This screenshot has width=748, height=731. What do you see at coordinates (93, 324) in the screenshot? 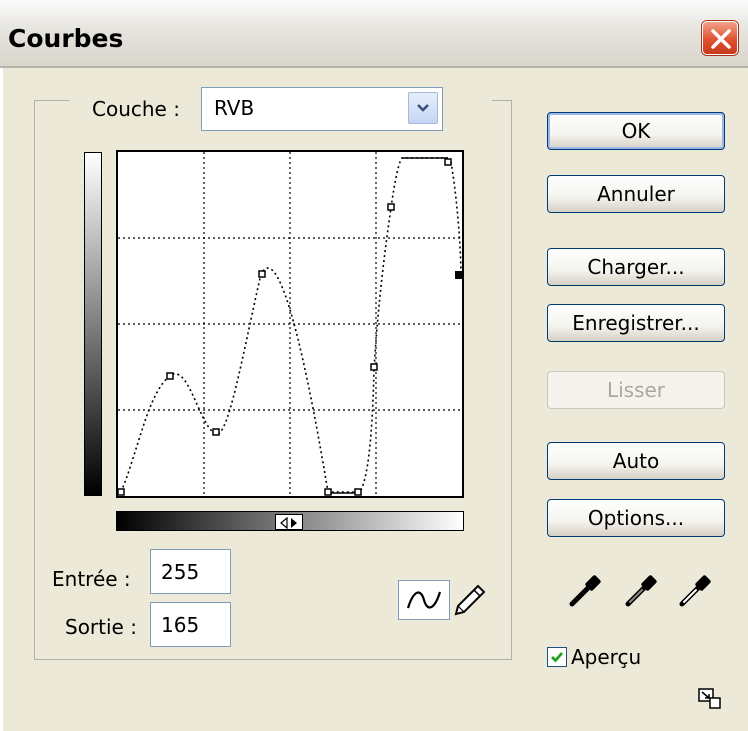
I see `output-gradient-bar` at bounding box center [93, 324].